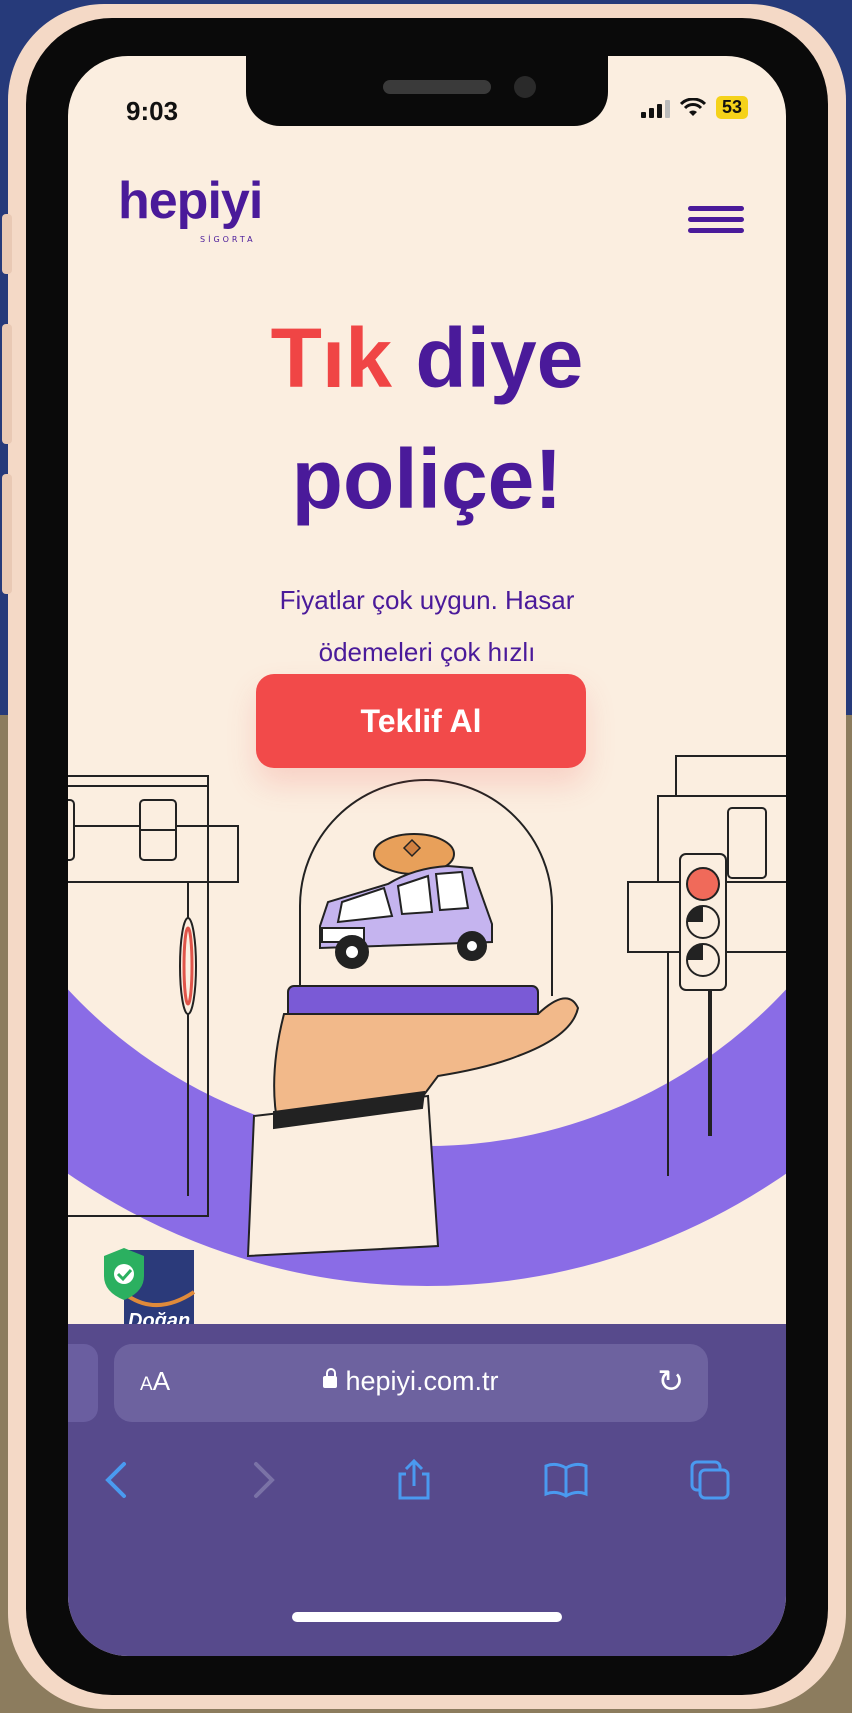 This screenshot has width=852, height=1713. Describe the element at coordinates (7, 384) in the screenshot. I see `volume-up-button` at that location.